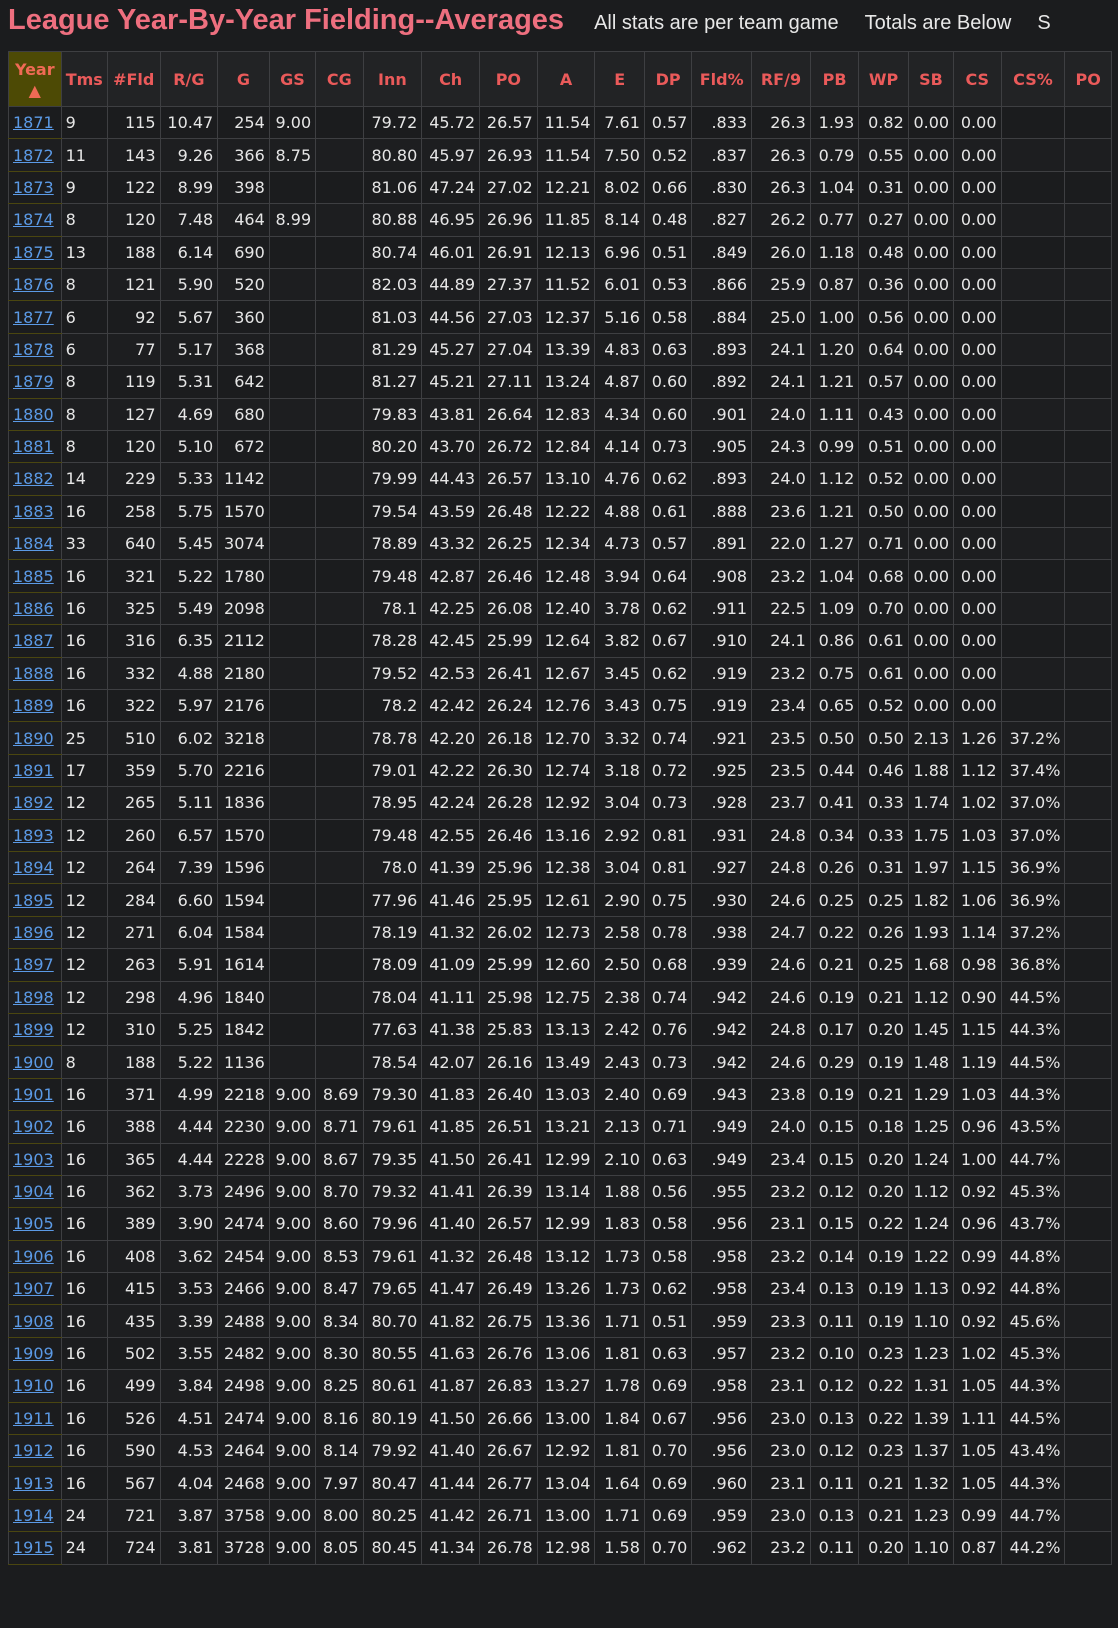 This screenshot has width=1118, height=1628. I want to click on column-header-dp: DP, so click(668, 79).